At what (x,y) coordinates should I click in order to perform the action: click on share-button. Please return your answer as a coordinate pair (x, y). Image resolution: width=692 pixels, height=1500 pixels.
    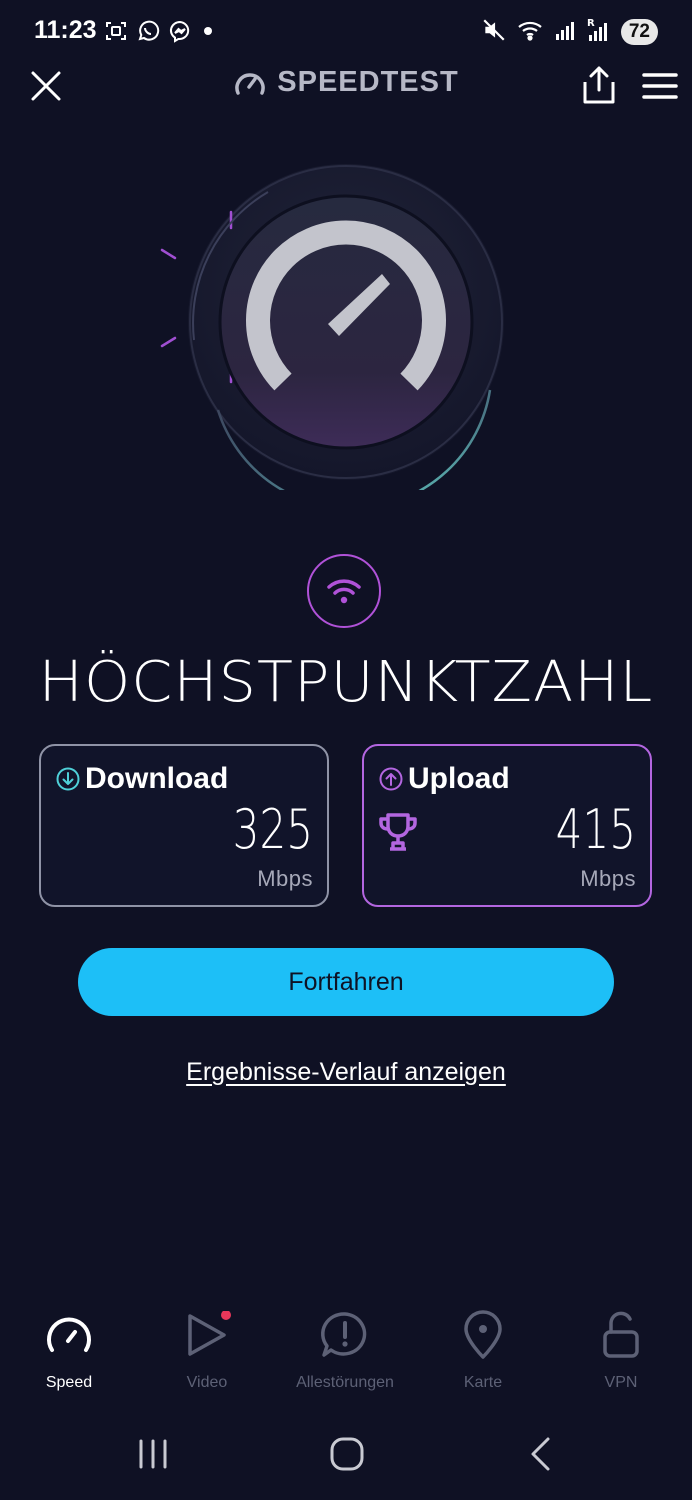
    Looking at the image, I should click on (599, 85).